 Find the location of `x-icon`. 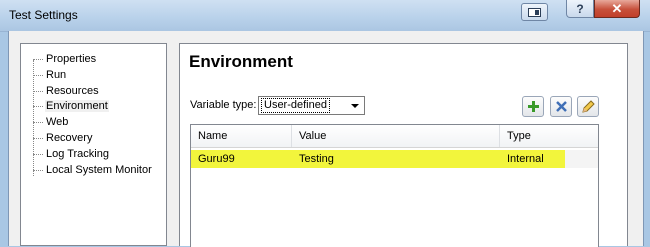

x-icon is located at coordinates (561, 106).